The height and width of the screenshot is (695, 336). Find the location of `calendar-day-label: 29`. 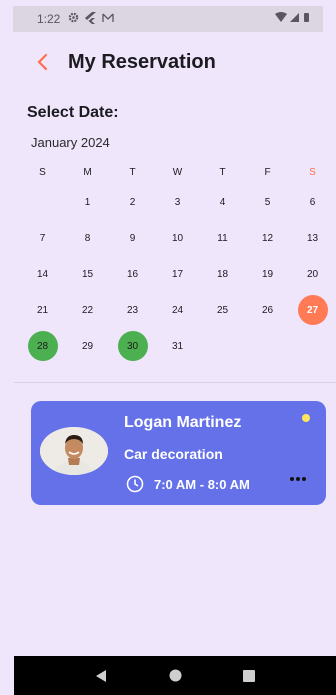

calendar-day-label: 29 is located at coordinates (87, 346).